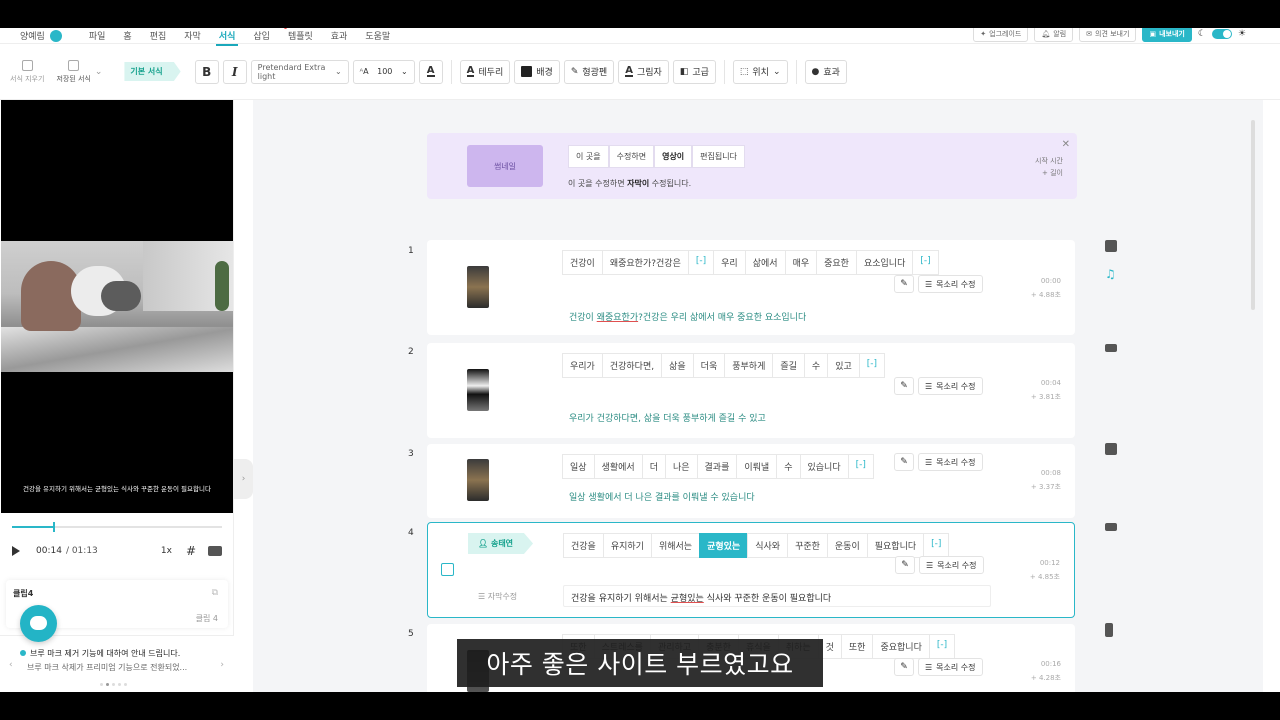 Image resolution: width=1280 pixels, height=720 pixels. Describe the element at coordinates (764, 262) in the screenshot. I see `word-chip: 삶에서` at that location.